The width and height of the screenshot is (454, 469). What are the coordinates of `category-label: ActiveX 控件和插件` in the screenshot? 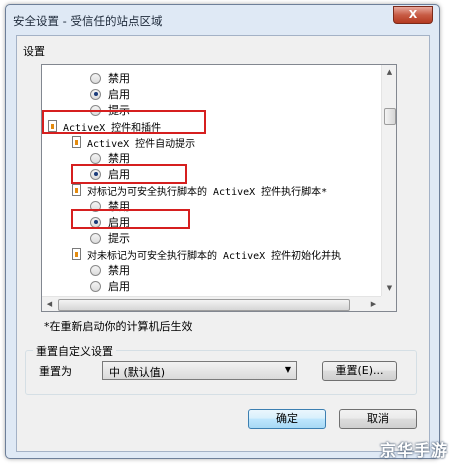 It's located at (112, 128).